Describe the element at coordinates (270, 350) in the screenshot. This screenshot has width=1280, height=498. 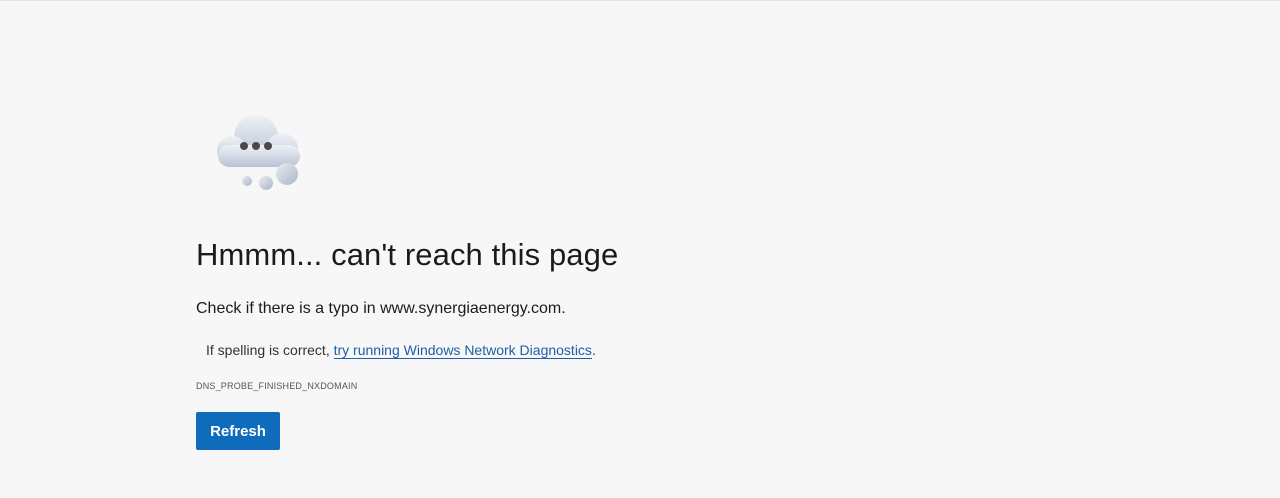
I see `suggestion-prefix: If spelling is correct,` at that location.